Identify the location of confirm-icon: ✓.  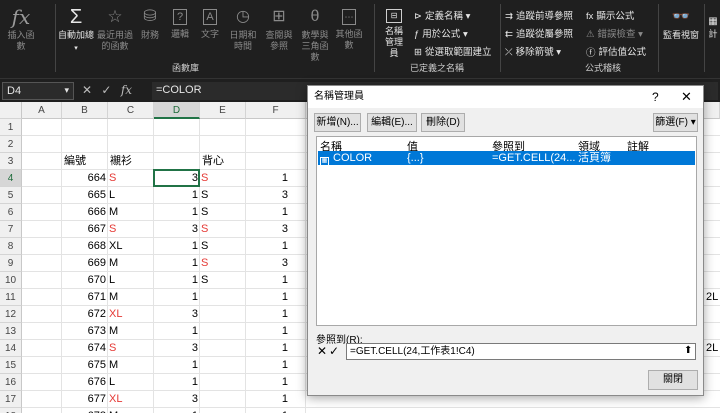
(106, 90).